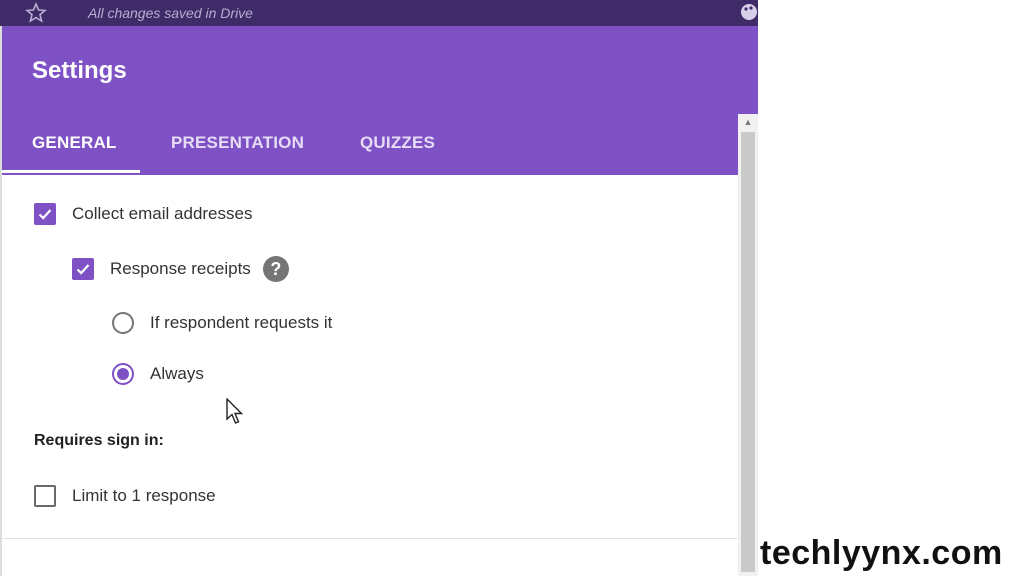 This screenshot has height=576, width=1024. I want to click on help-icon: ?, so click(275, 269).